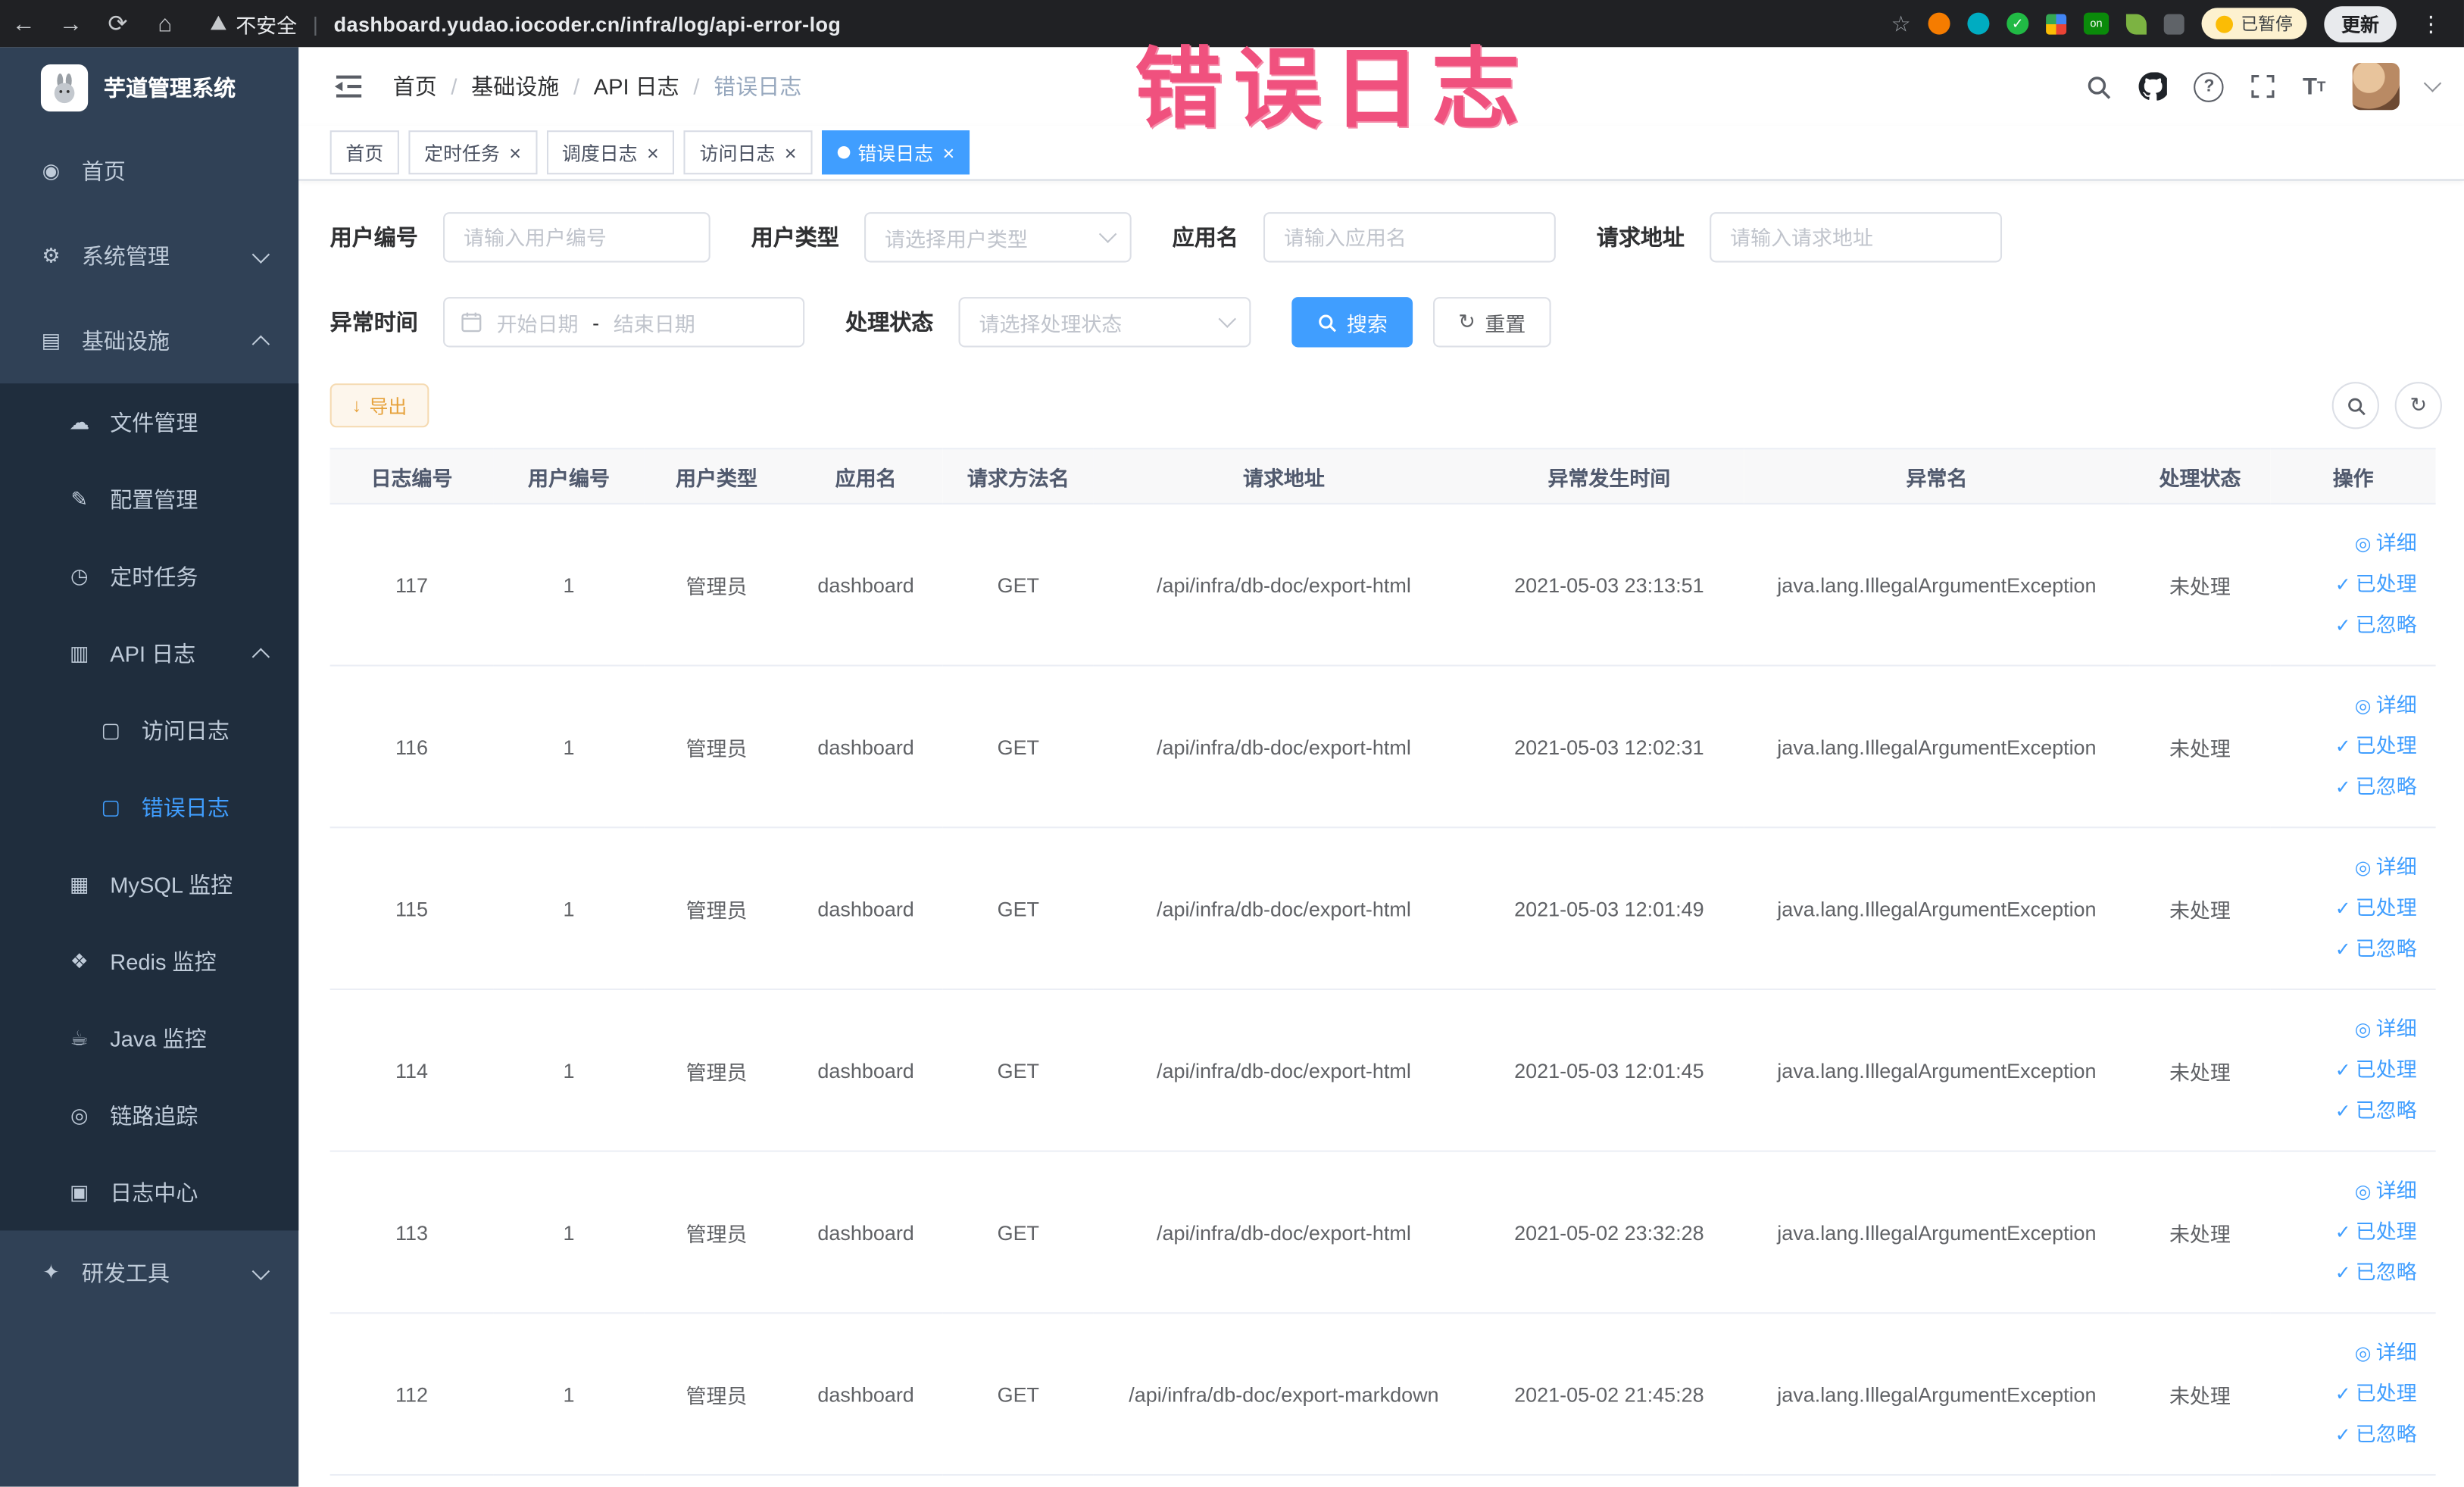 This screenshot has width=2464, height=1487. Describe the element at coordinates (2173, 23) in the screenshot. I see `extensions-puzzle-icon` at that location.